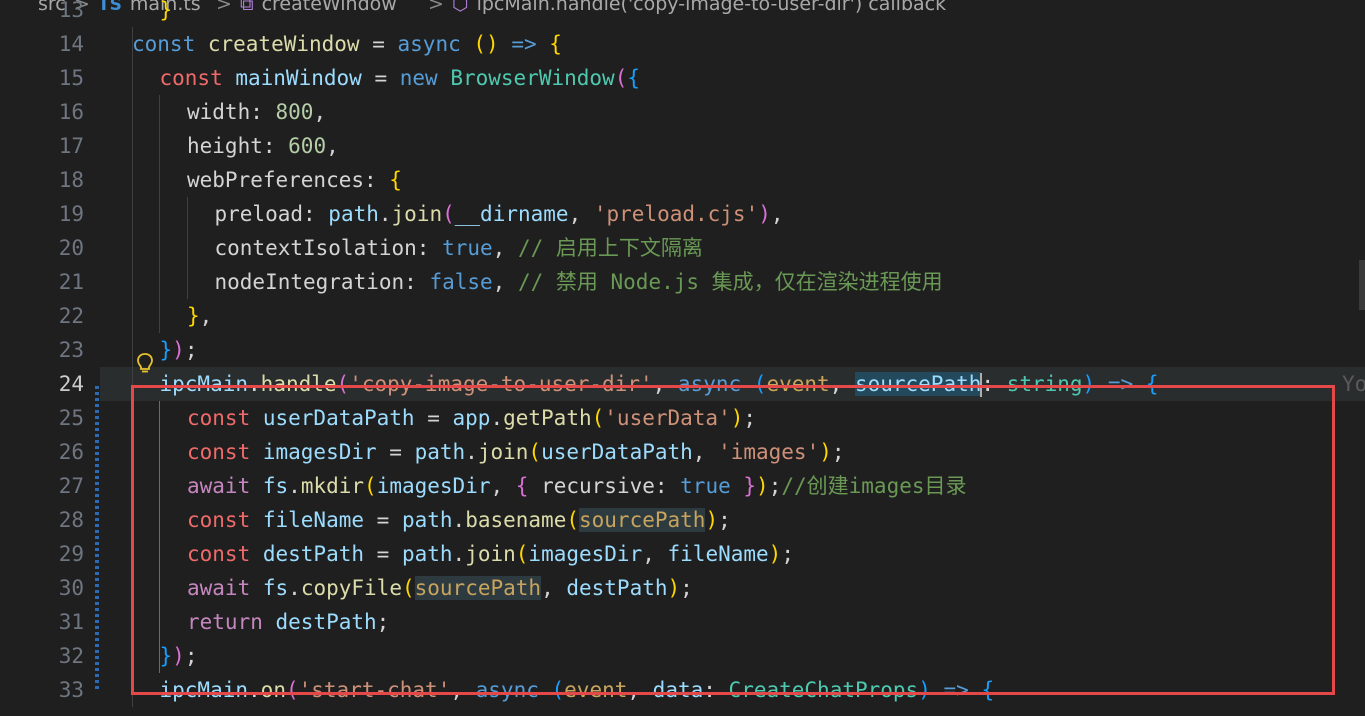 Image resolution: width=1365 pixels, height=716 pixels. What do you see at coordinates (486, 44) in the screenshot?
I see `code-token: ()` at bounding box center [486, 44].